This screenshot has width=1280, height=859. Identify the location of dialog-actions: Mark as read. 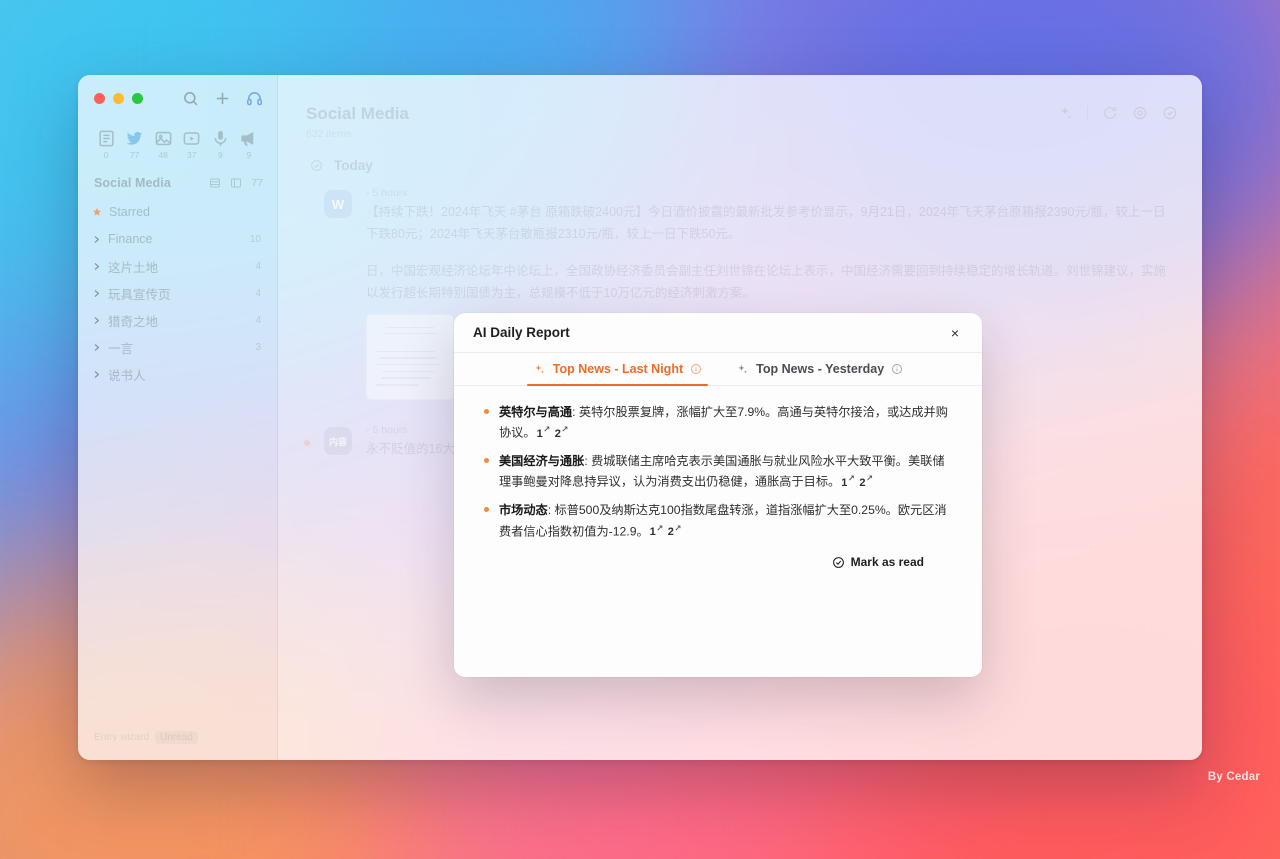
(719, 555).